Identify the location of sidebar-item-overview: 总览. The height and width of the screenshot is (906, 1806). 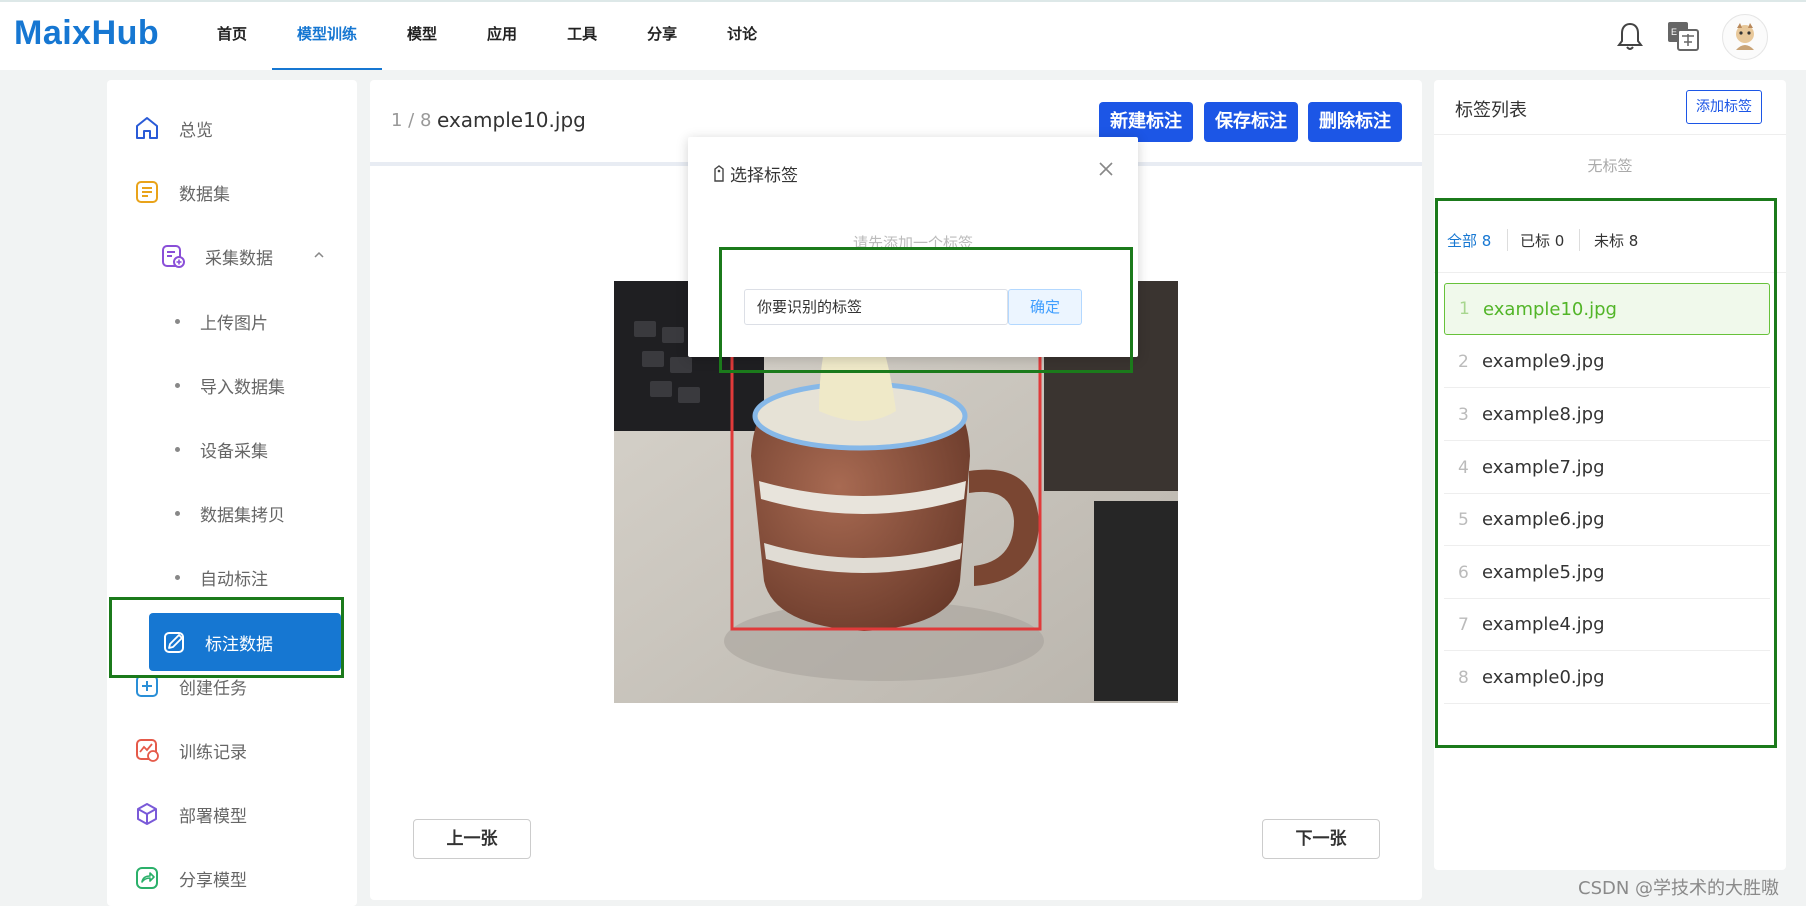
(232, 128).